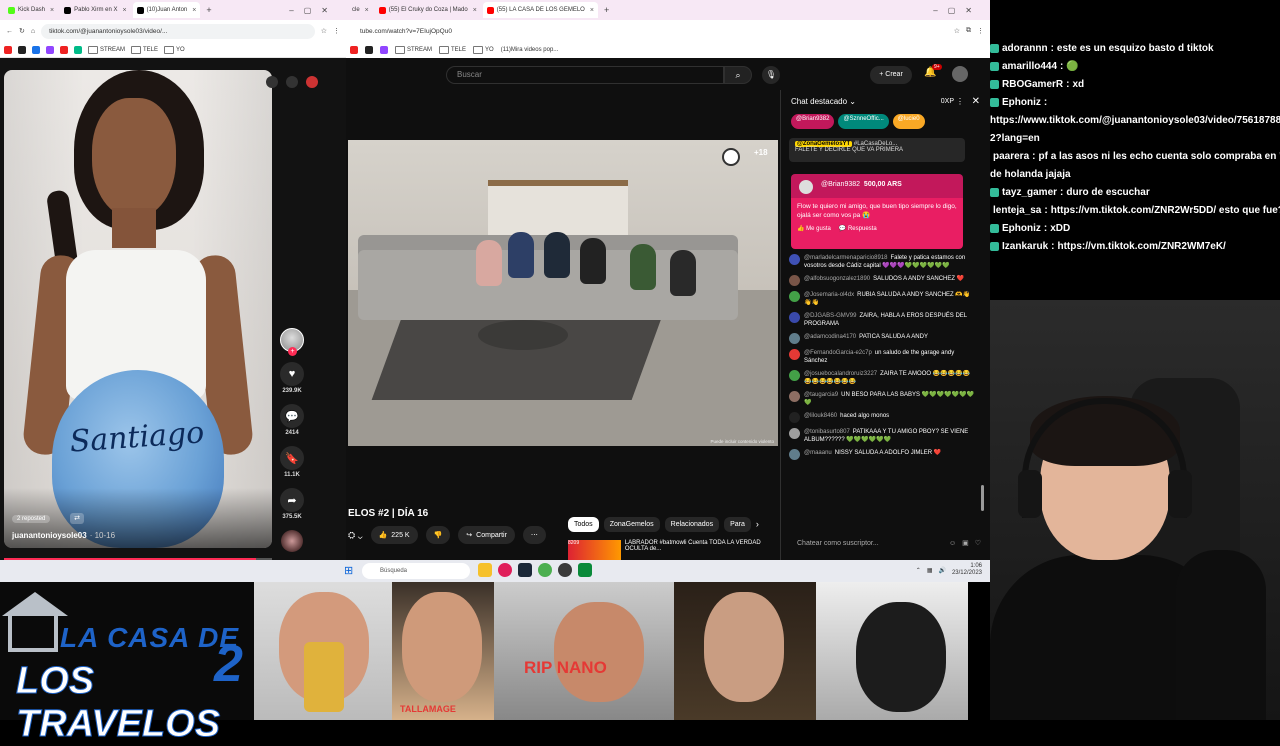  I want to click on volume-icon: 🔊, so click(941, 570).